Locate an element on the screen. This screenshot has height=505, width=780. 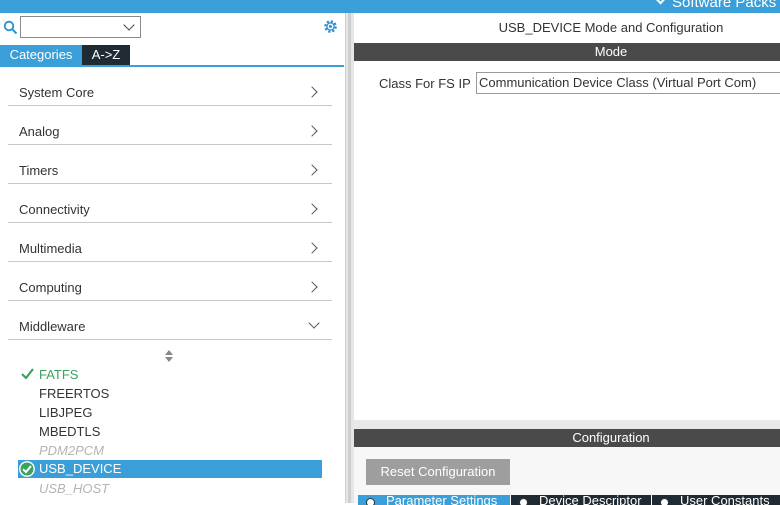
middleware-item-pdm2pcm: PDM2PCM is located at coordinates (72, 450).